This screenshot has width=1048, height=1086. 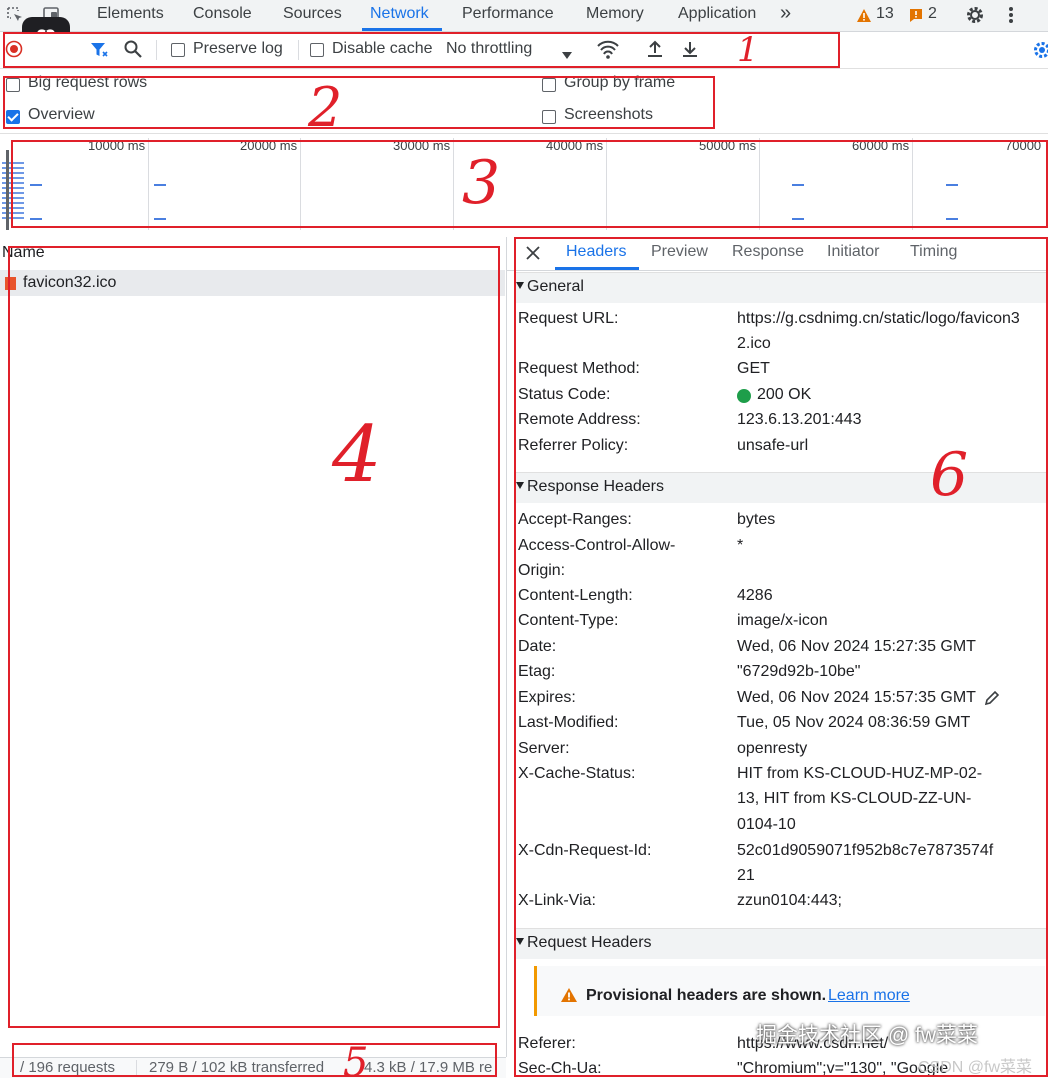 What do you see at coordinates (781, 943) in the screenshot?
I see `request-headers-section-header: Request Headers` at bounding box center [781, 943].